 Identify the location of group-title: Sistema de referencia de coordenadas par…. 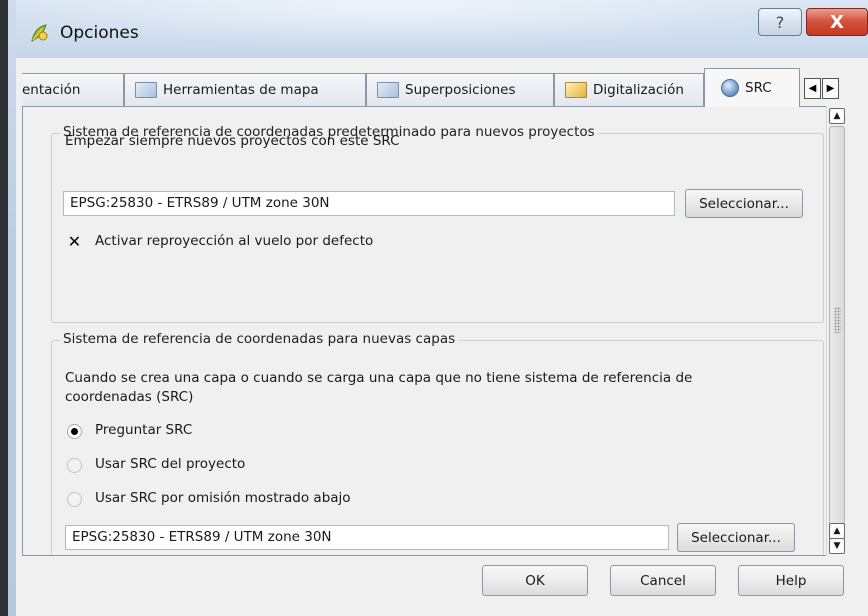
(259, 339).